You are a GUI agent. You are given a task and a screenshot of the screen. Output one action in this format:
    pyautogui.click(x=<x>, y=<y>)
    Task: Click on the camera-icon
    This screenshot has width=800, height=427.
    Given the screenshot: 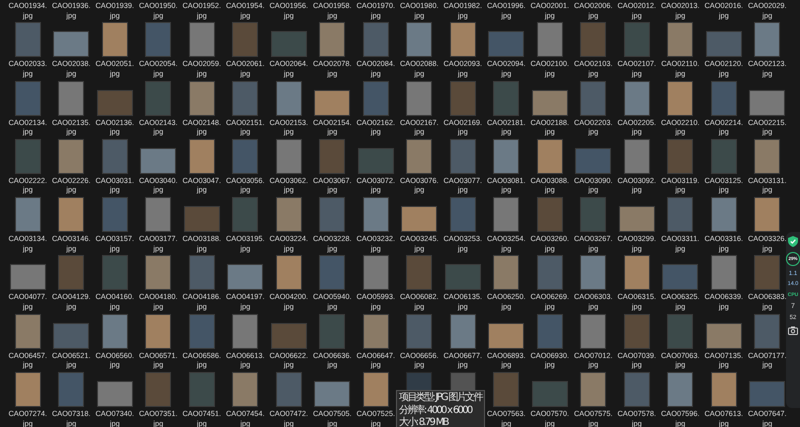 What is the action you would take?
    pyautogui.click(x=793, y=330)
    